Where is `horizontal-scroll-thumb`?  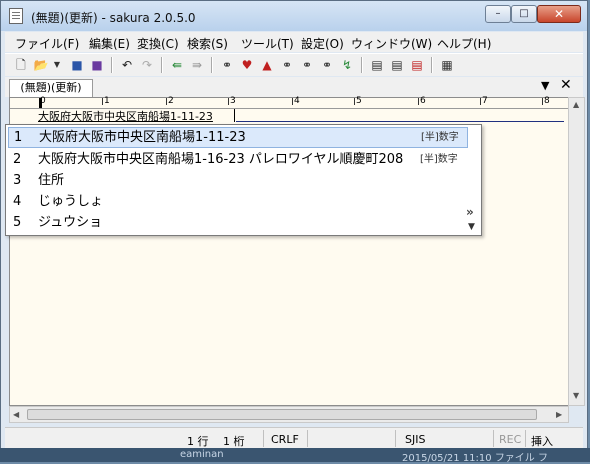 horizontal-scroll-thumb is located at coordinates (282, 414).